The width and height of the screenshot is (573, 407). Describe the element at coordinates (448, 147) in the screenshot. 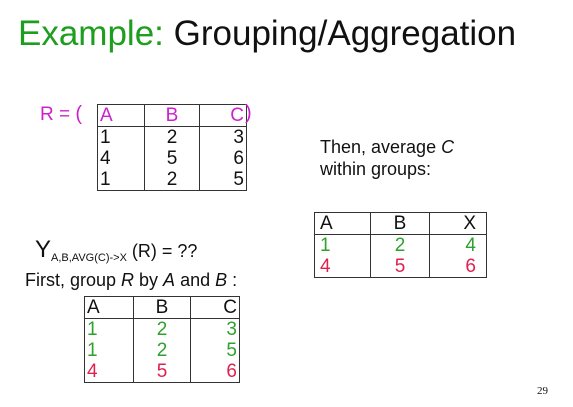

I see `then-line-1-var: C` at that location.